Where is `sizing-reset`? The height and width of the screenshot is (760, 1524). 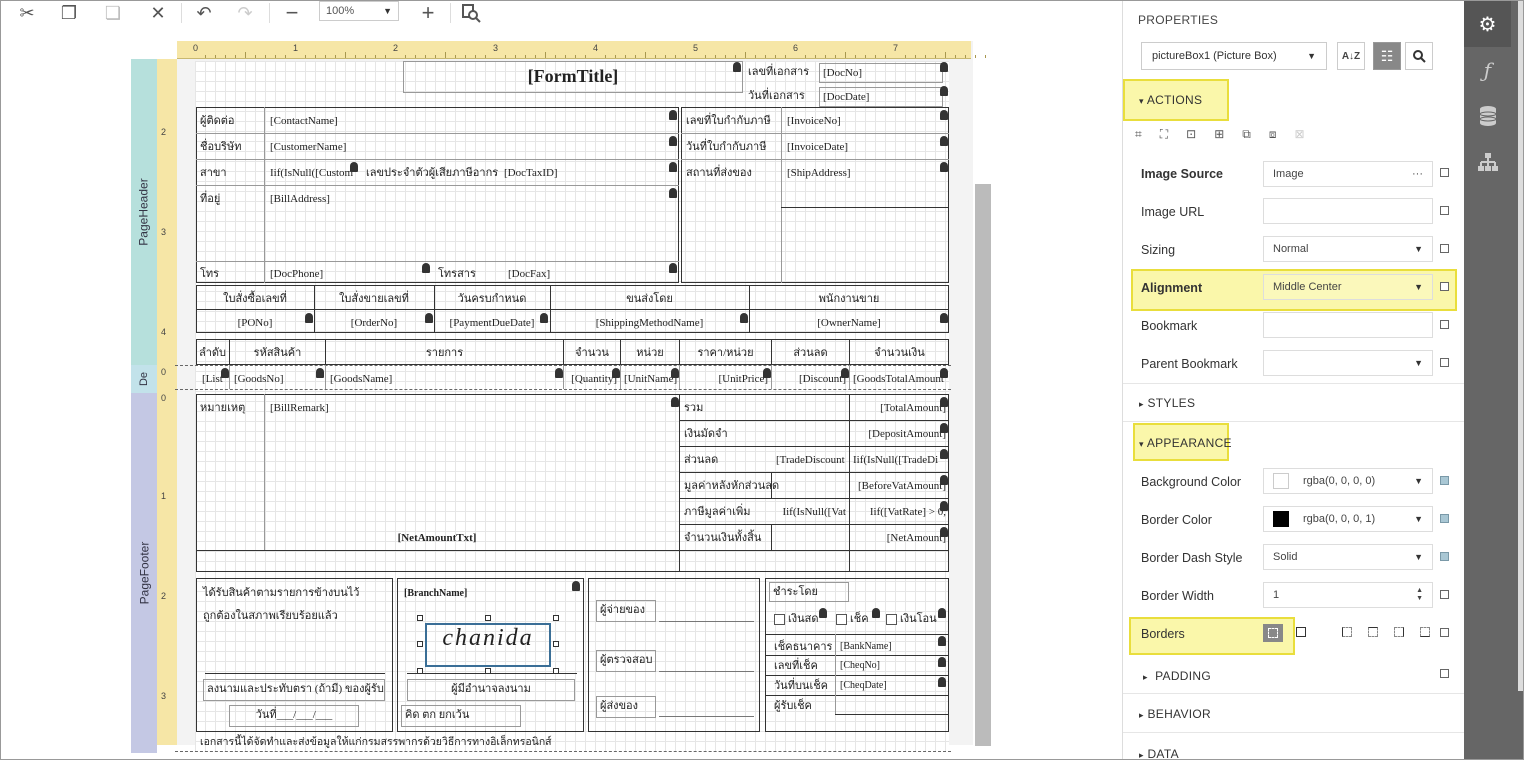
sizing-reset is located at coordinates (1444, 248).